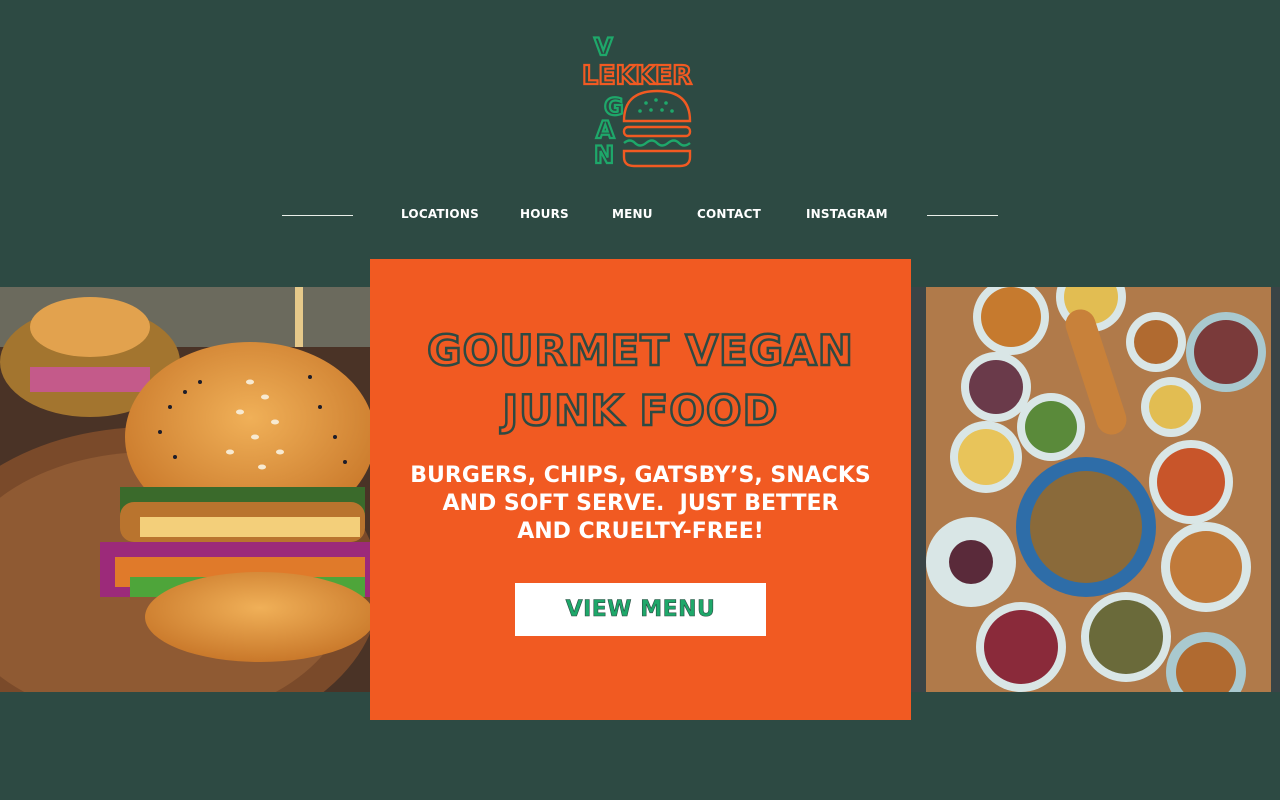 The image size is (1280, 800). I want to click on hero-subtitle-line-2: AND SOFT SERVE. JUST BETTER, so click(640, 503).